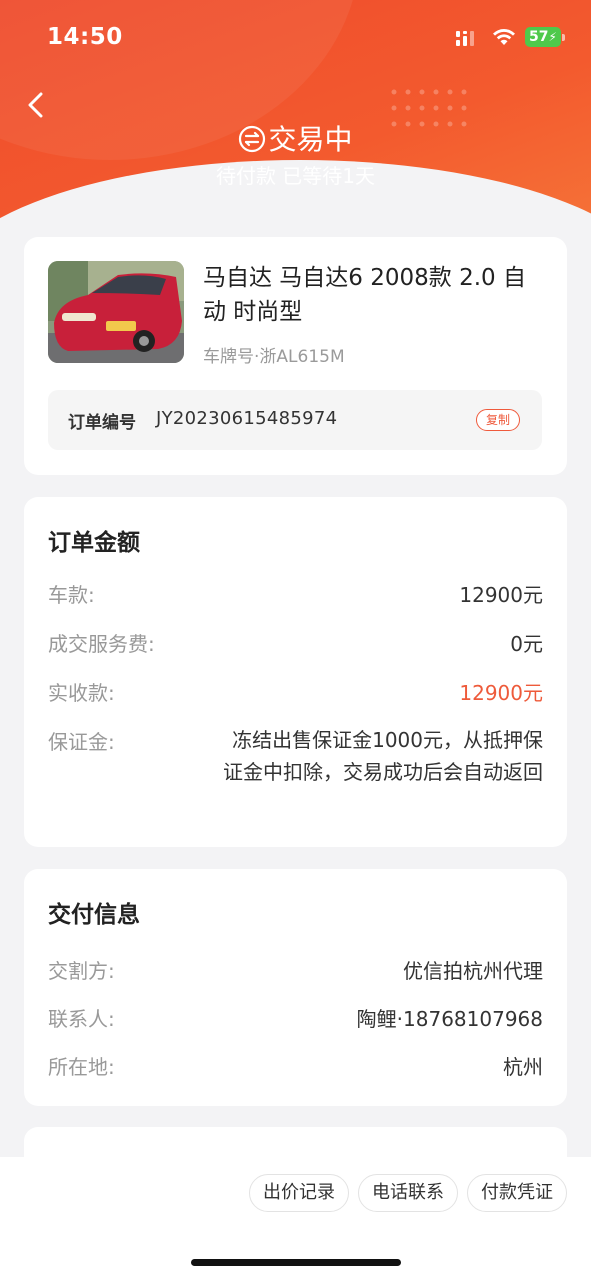 Image resolution: width=591 pixels, height=1280 pixels. Describe the element at coordinates (252, 139) in the screenshot. I see `exchange-icon` at that location.